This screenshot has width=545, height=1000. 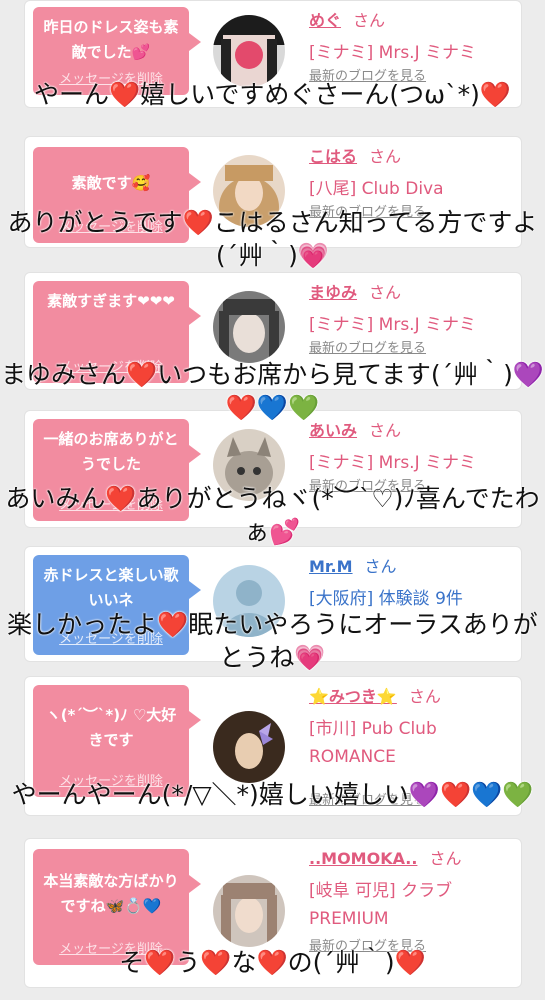 What do you see at coordinates (111, 183) in the screenshot?
I see `comment-text: 素敵です🥰` at bounding box center [111, 183].